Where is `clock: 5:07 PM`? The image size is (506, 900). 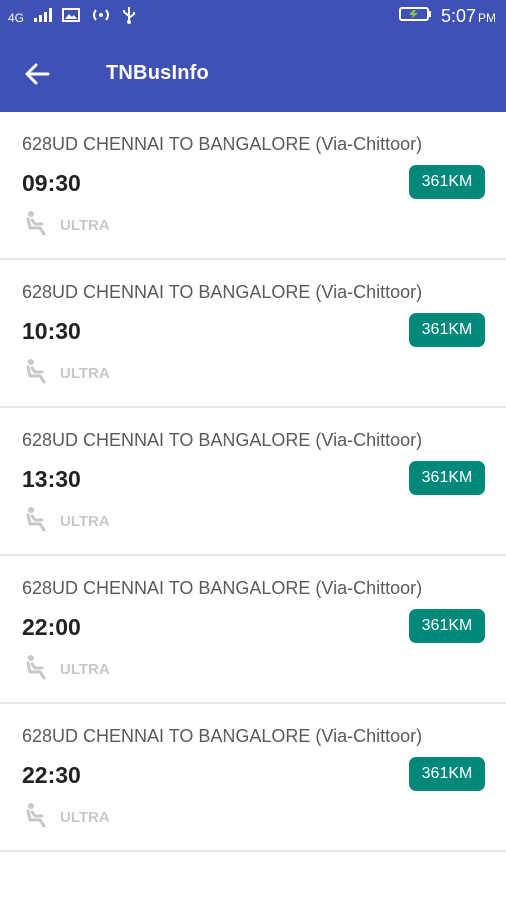 clock: 5:07 PM is located at coordinates (468, 16).